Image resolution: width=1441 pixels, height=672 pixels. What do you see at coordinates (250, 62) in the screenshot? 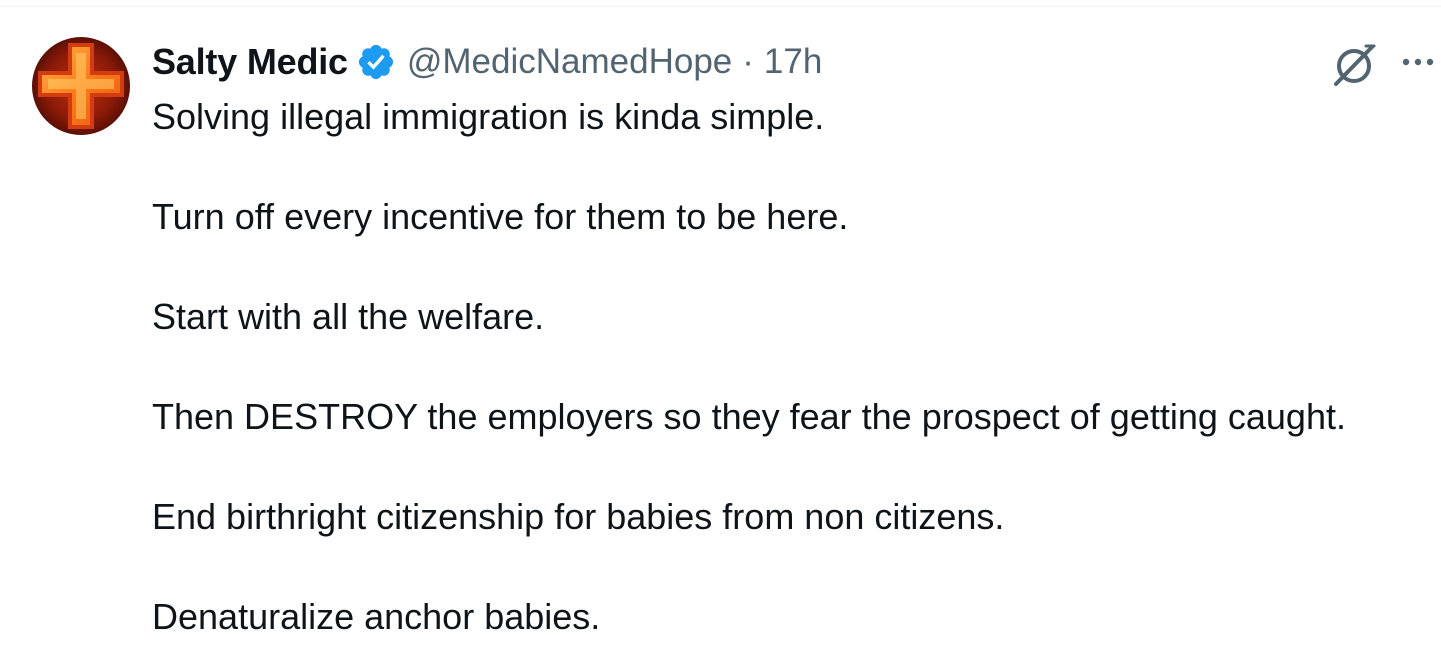
I see `display-name: Salty Medic` at bounding box center [250, 62].